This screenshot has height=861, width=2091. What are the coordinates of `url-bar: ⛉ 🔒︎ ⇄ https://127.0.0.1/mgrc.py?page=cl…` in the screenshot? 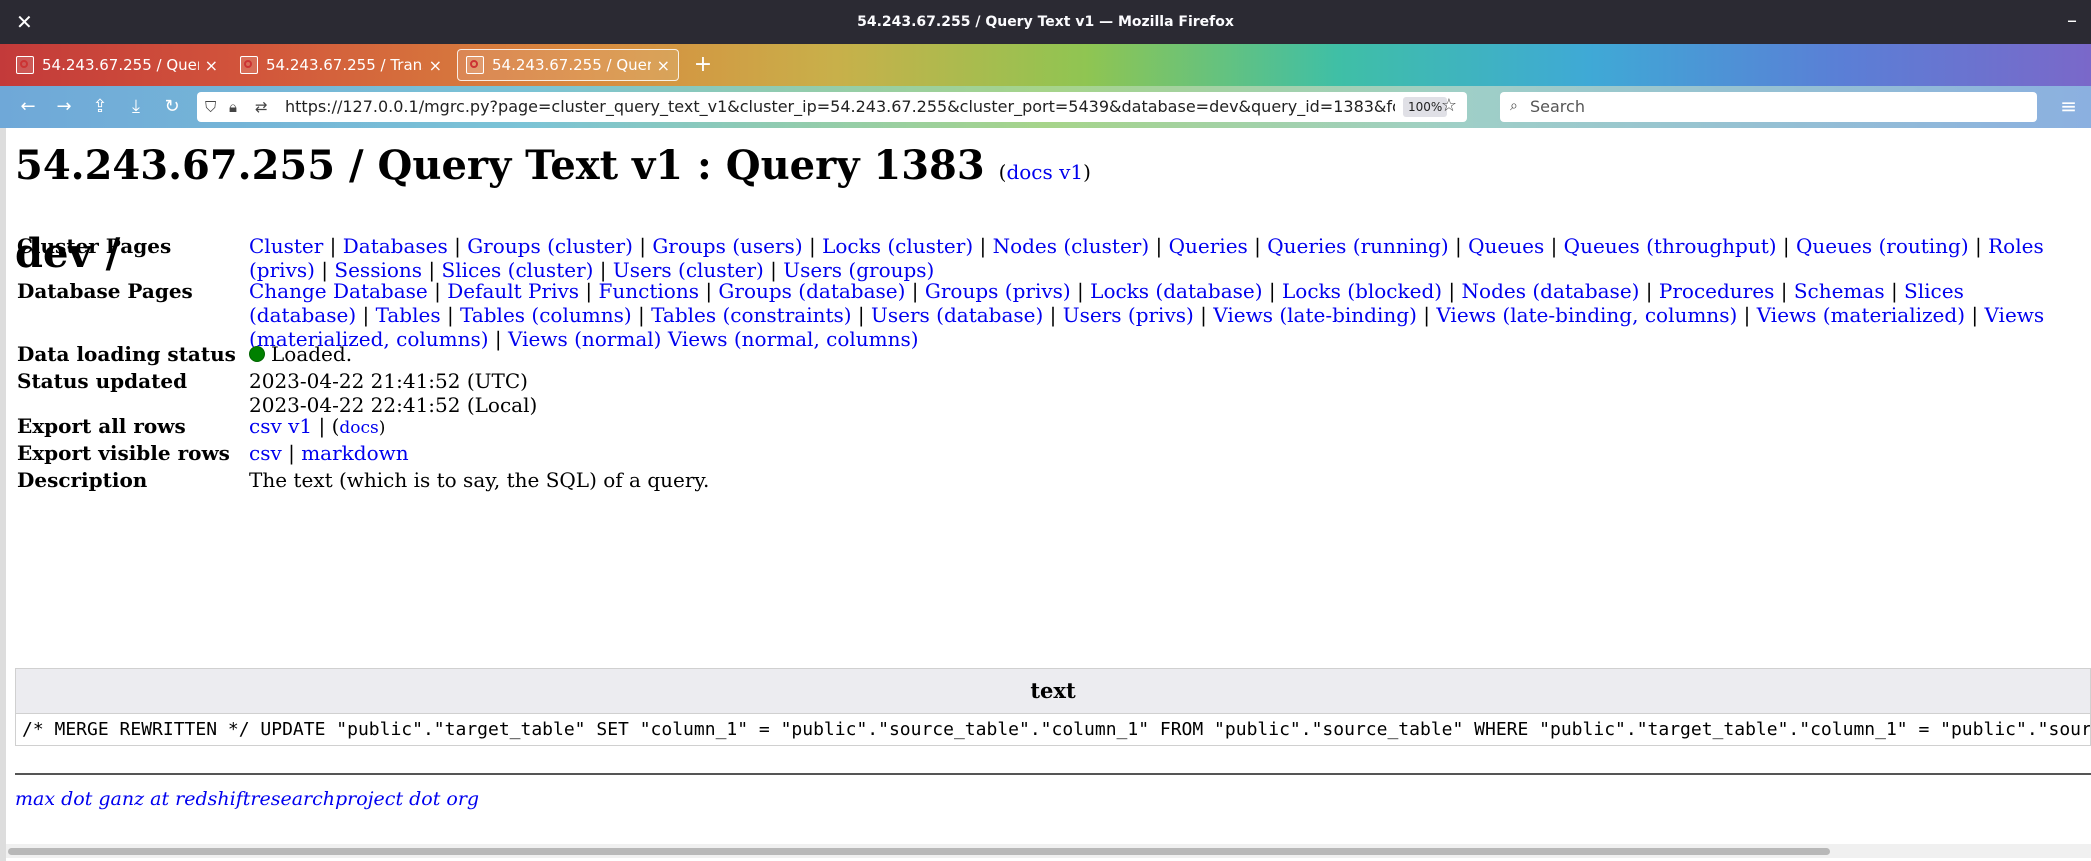 It's located at (832, 107).